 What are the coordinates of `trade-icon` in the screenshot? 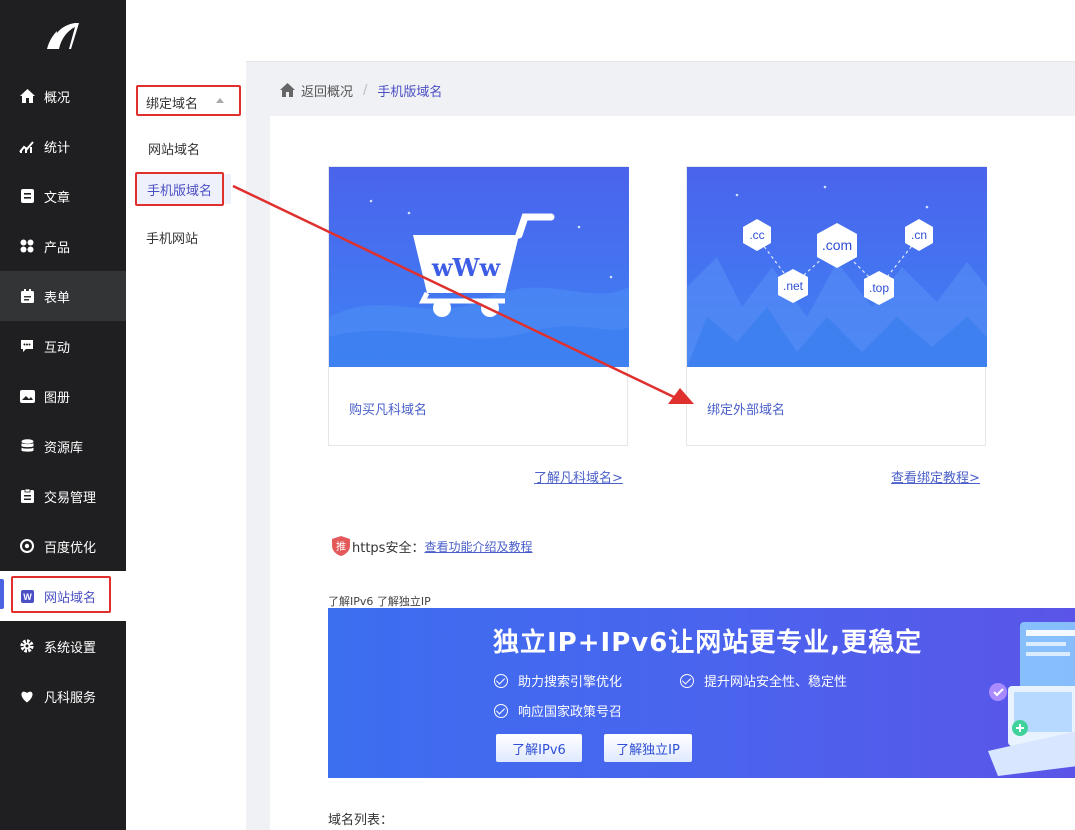 It's located at (27, 496).